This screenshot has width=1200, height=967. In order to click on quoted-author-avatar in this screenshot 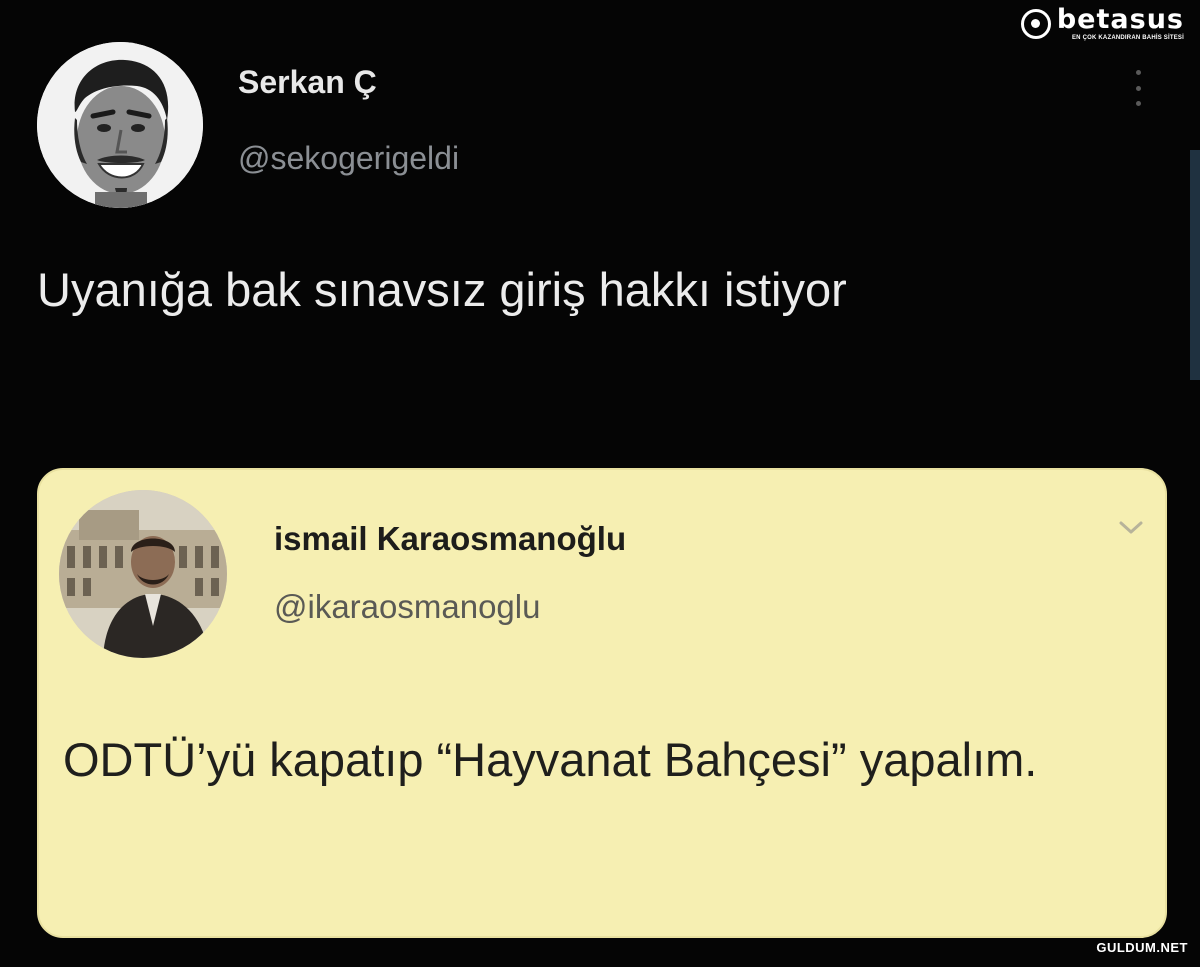, I will do `click(143, 574)`.